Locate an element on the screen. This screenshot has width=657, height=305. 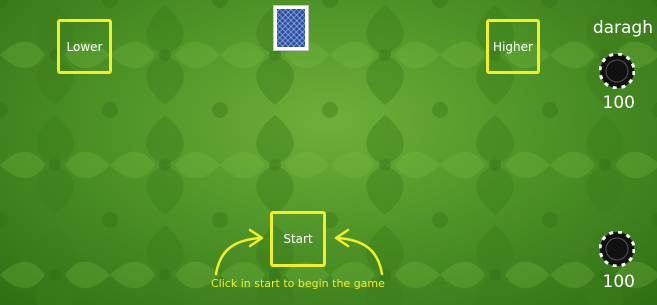
card-back-icon is located at coordinates (291, 28).